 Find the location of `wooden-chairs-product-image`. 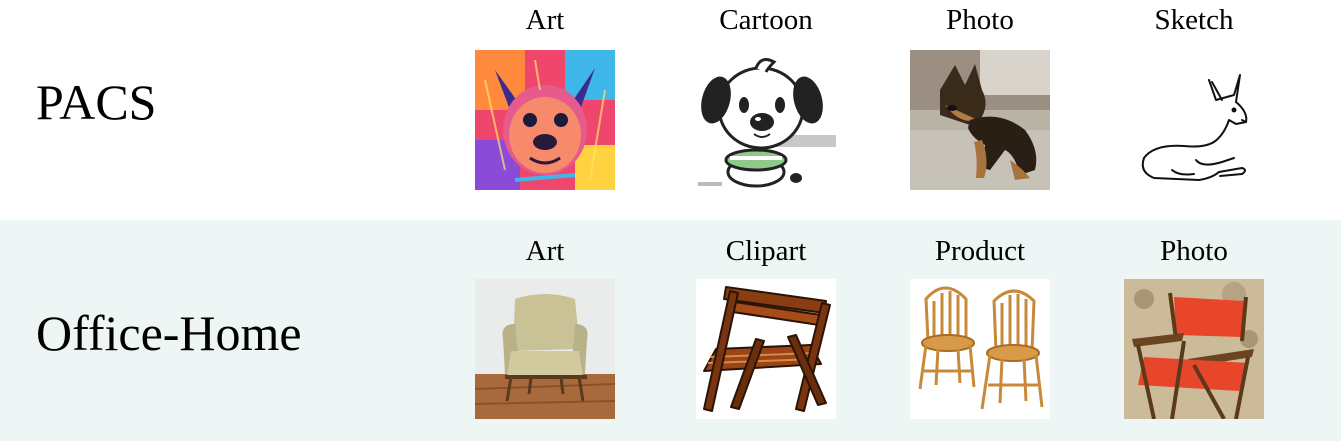

wooden-chairs-product-image is located at coordinates (980, 349).